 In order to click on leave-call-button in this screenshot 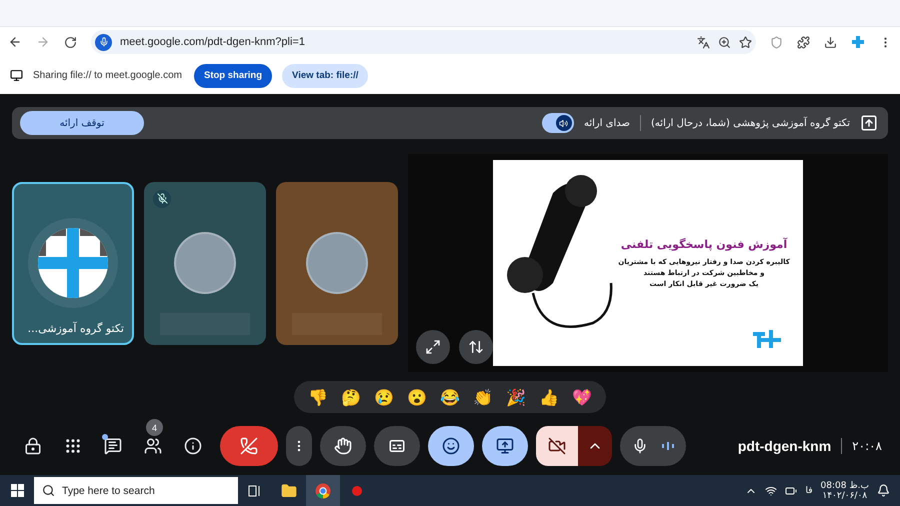, I will do `click(249, 446)`.